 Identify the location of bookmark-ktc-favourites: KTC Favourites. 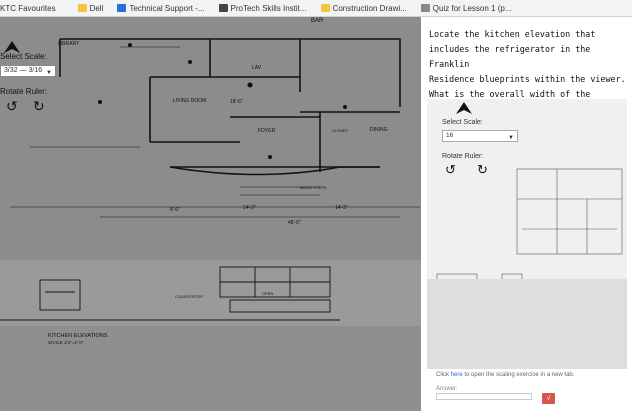
(28, 8).